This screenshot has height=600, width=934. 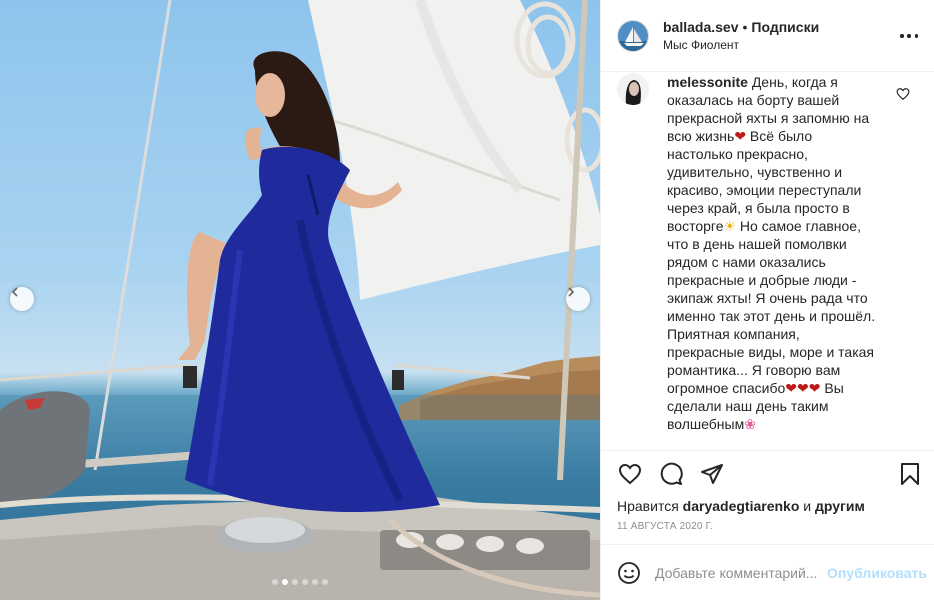 I want to click on comment-like-button, so click(x=903, y=94).